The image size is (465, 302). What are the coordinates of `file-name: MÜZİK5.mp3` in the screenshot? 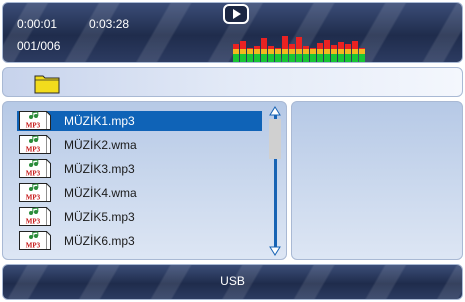 It's located at (99, 217).